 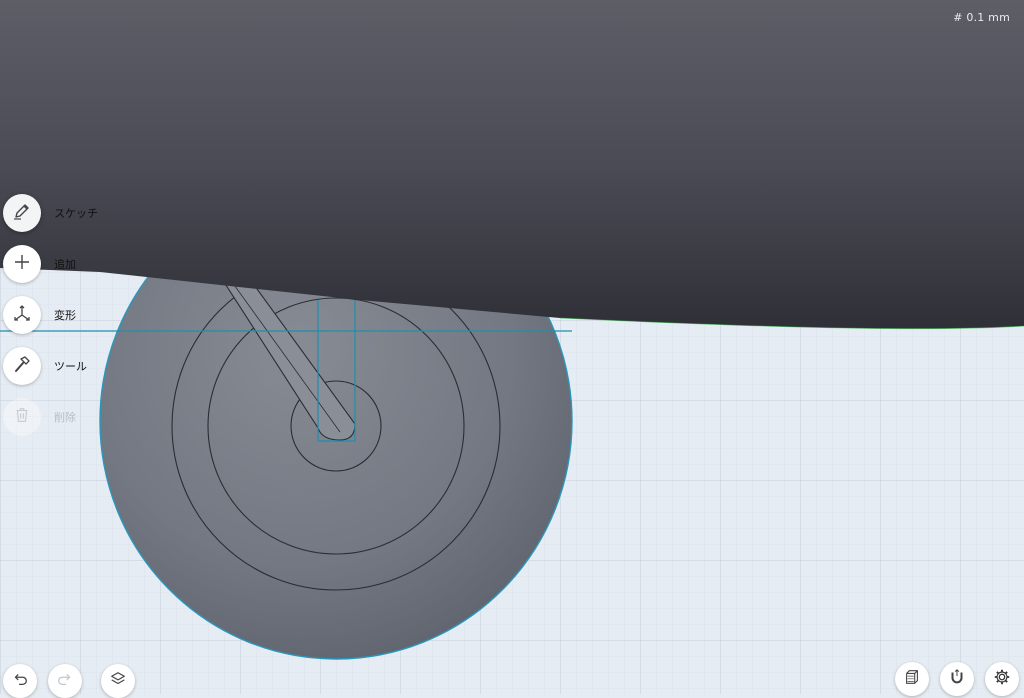 I want to click on plus-icon, so click(x=22, y=264).